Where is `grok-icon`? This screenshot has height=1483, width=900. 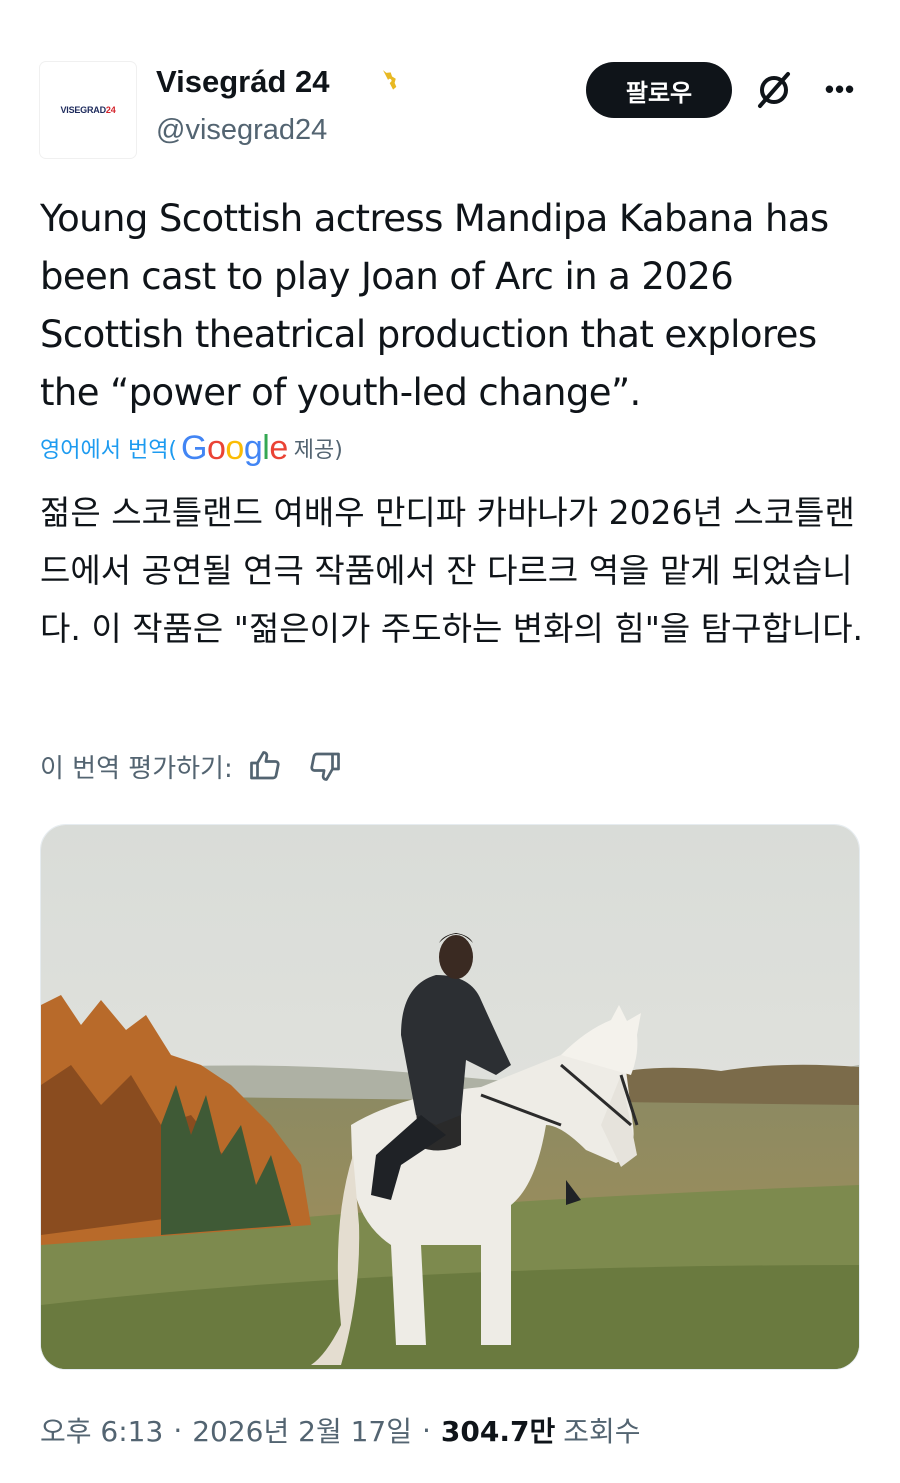 grok-icon is located at coordinates (774, 90).